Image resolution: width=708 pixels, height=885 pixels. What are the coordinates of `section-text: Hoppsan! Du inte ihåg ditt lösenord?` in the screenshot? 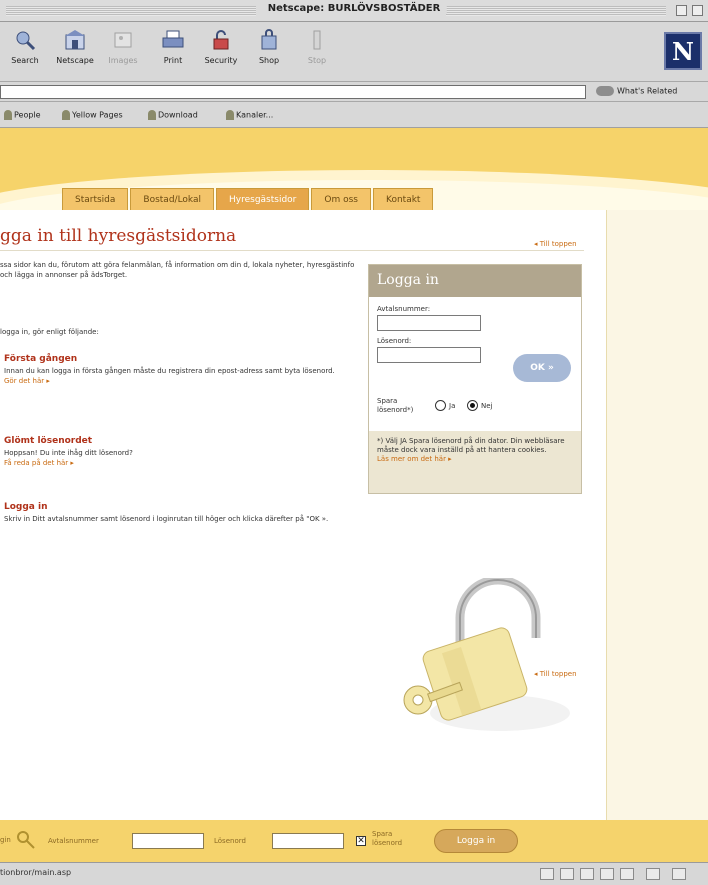 It's located at (68, 453).